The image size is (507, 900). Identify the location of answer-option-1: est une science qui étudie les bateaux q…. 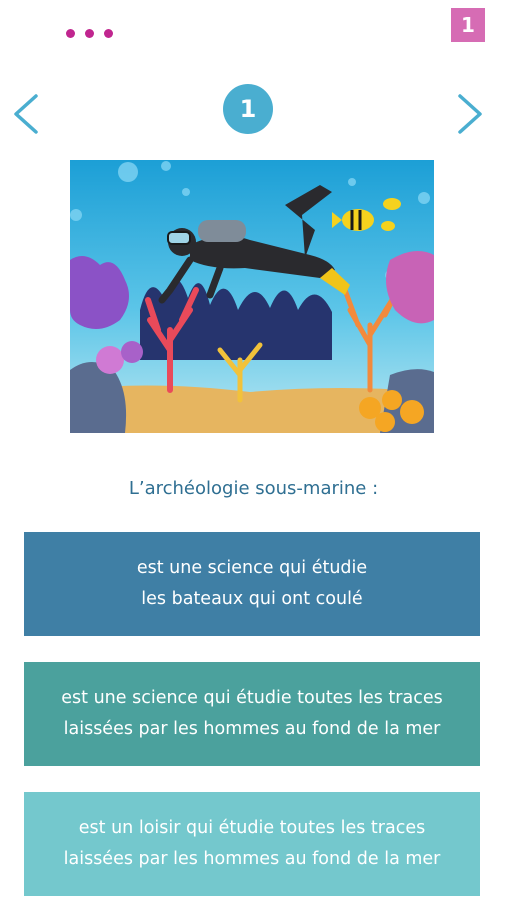
(252, 584).